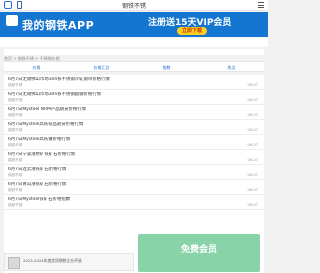 The width and height of the screenshot is (320, 273). Describe the element at coordinates (166, 66) in the screenshot. I see `tab-index: 指数` at that location.